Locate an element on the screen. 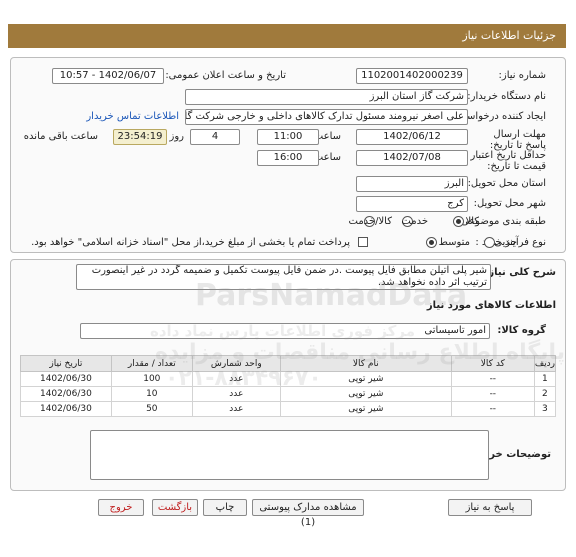 This screenshot has height=557, width=576. need-number-label: شماره نیاز: is located at coordinates (522, 75).